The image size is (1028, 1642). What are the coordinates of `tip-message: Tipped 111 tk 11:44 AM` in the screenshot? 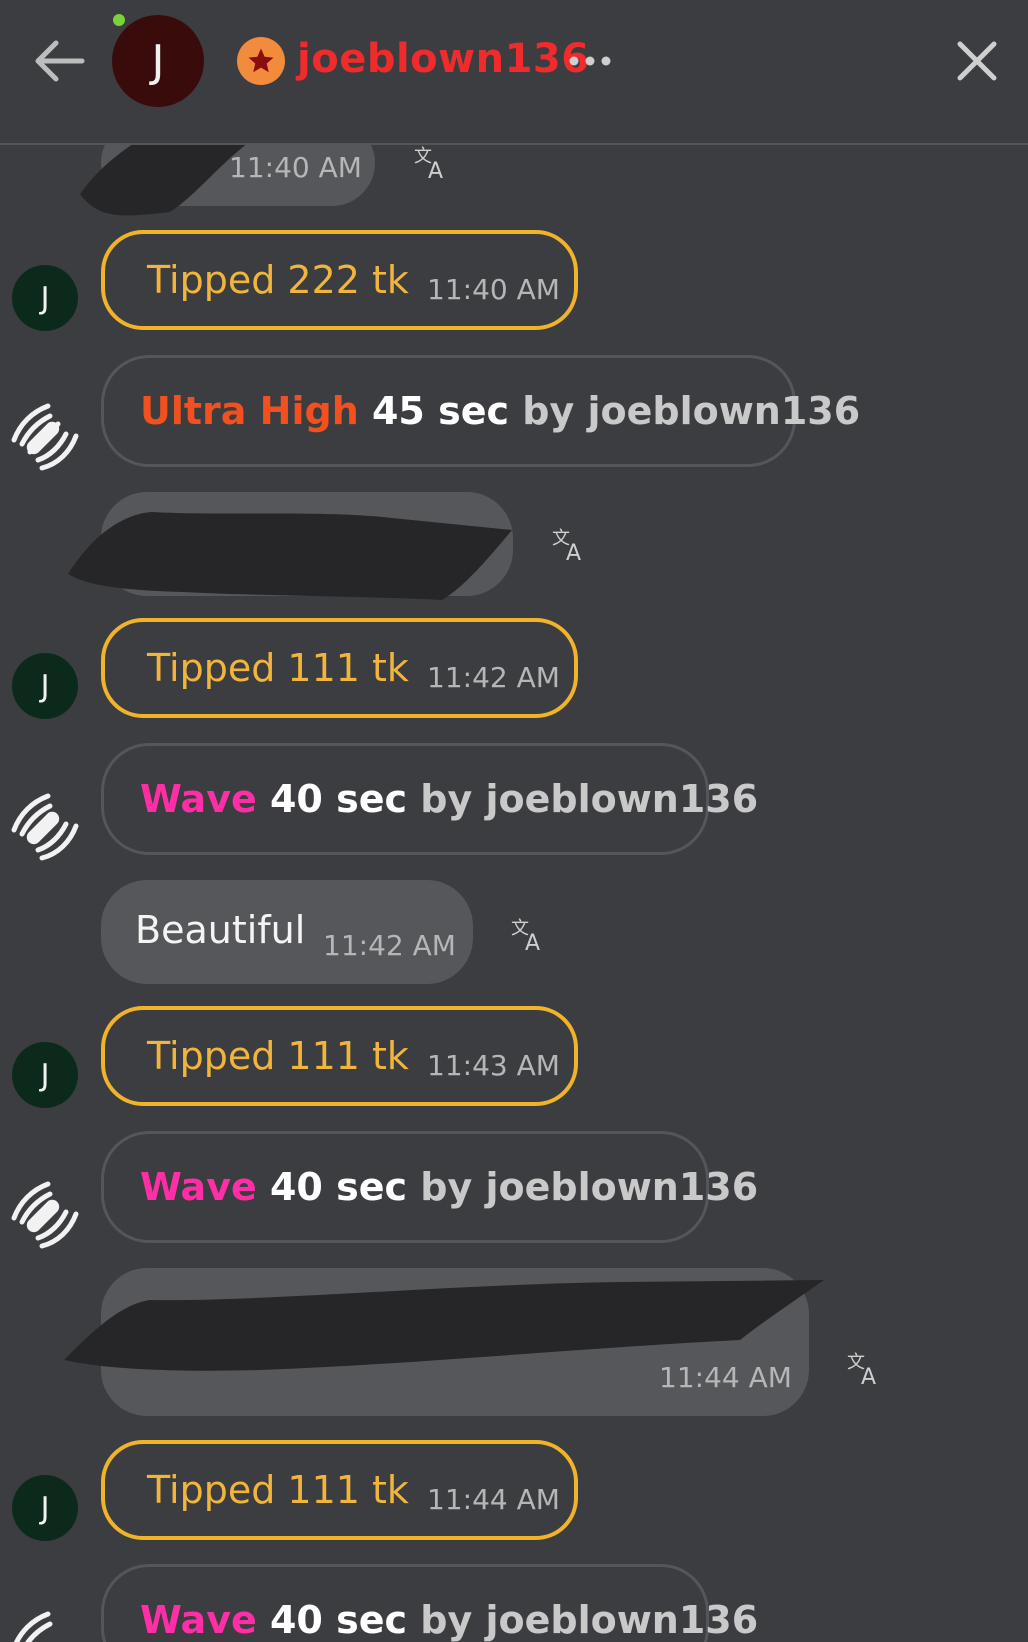 It's located at (339, 1490).